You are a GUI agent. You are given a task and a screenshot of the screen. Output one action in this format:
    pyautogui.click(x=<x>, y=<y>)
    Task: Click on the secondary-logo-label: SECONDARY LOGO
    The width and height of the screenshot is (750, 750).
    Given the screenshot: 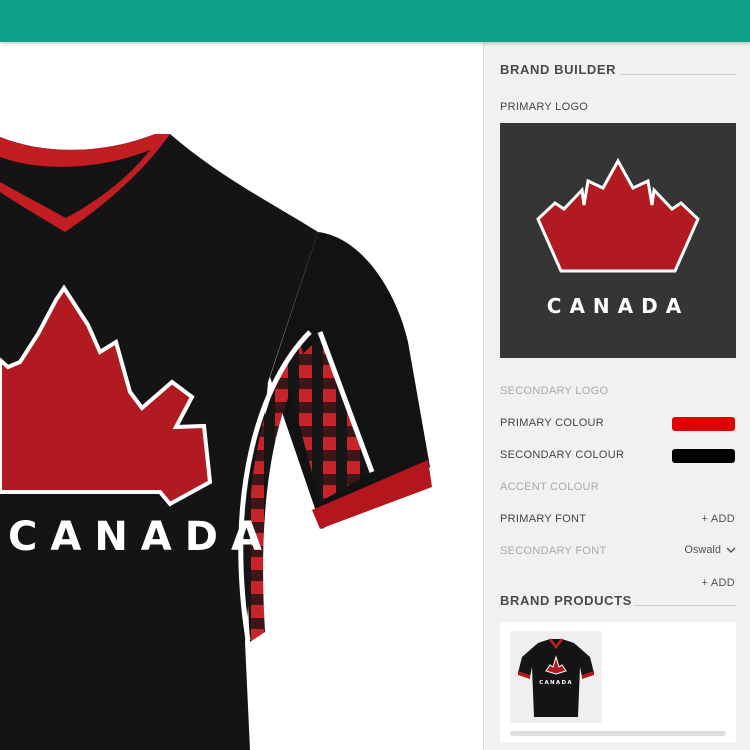 What is the action you would take?
    pyautogui.click(x=554, y=391)
    